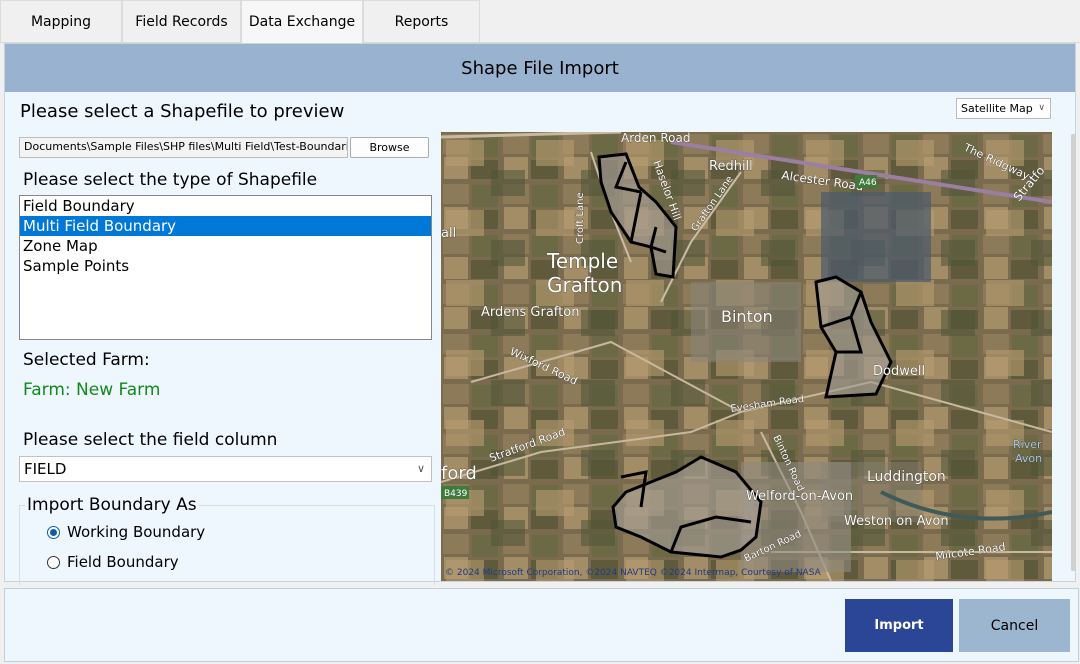 This screenshot has height=664, width=1080. I want to click on cancel-button: Cancel, so click(1014, 625).